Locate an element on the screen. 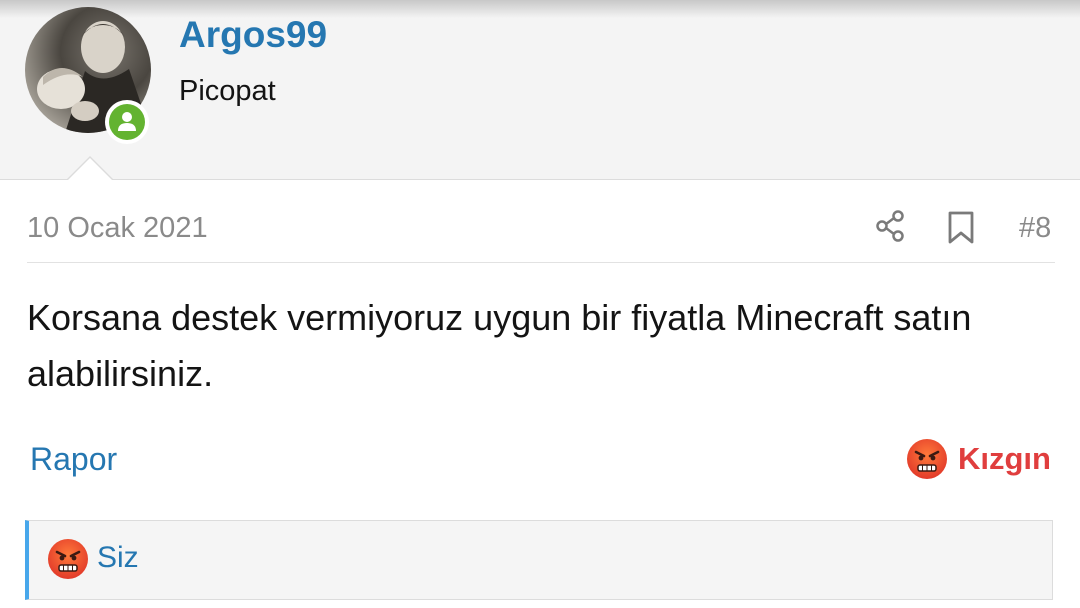 The height and width of the screenshot is (608, 1080). online-status-badge is located at coordinates (127, 122).